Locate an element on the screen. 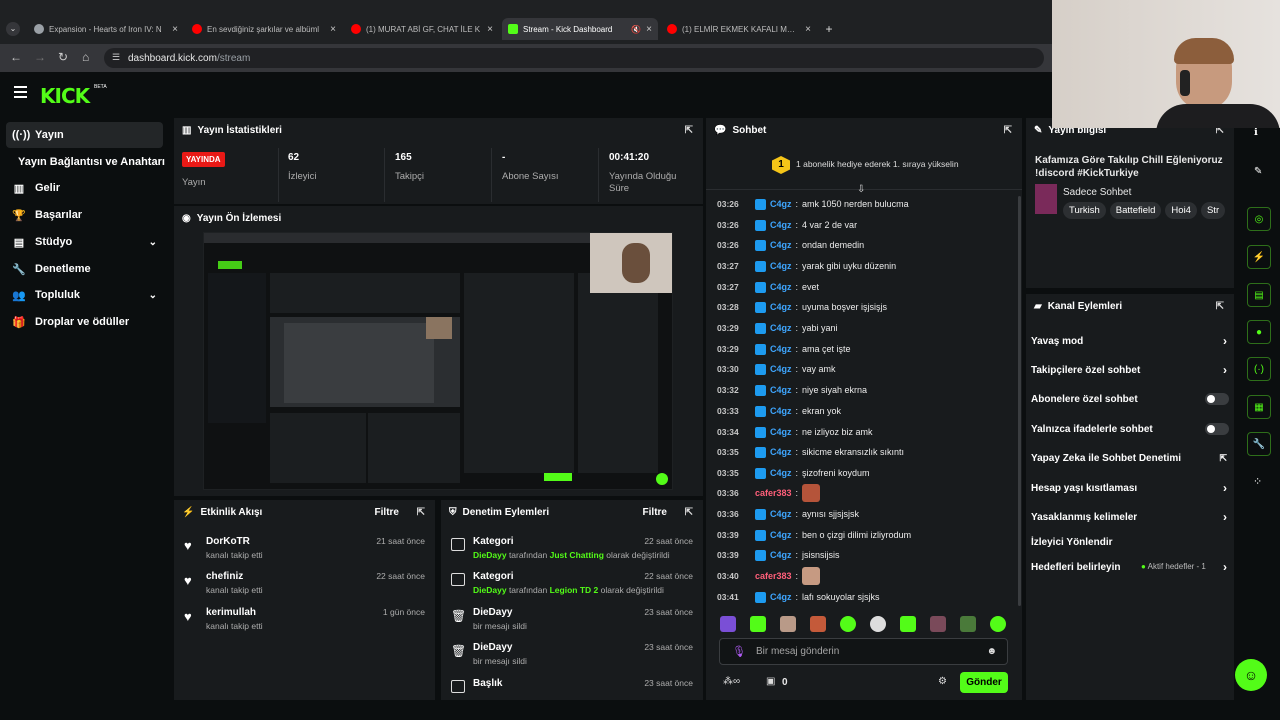  tab-search-button: ⌄ is located at coordinates (13, 29).